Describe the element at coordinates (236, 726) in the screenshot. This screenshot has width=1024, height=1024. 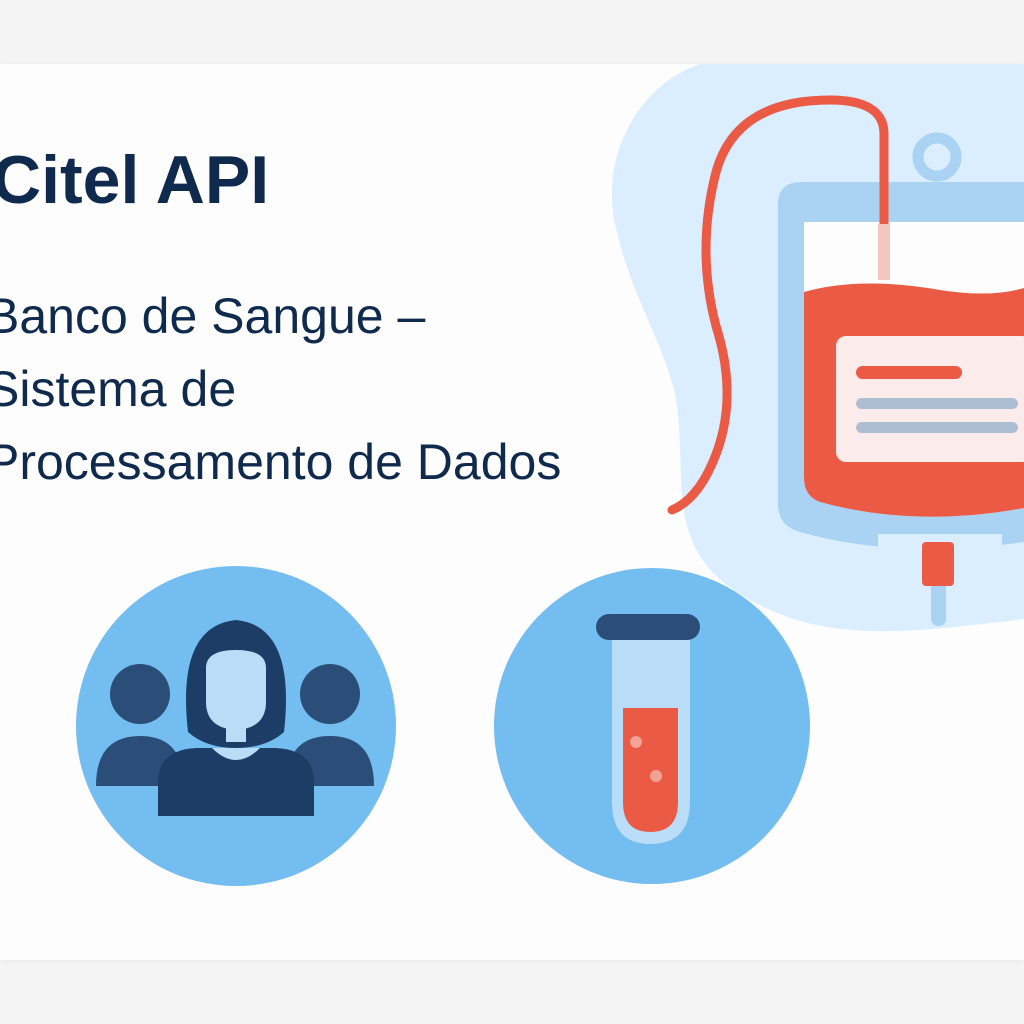
I see `people-group-icon` at that location.